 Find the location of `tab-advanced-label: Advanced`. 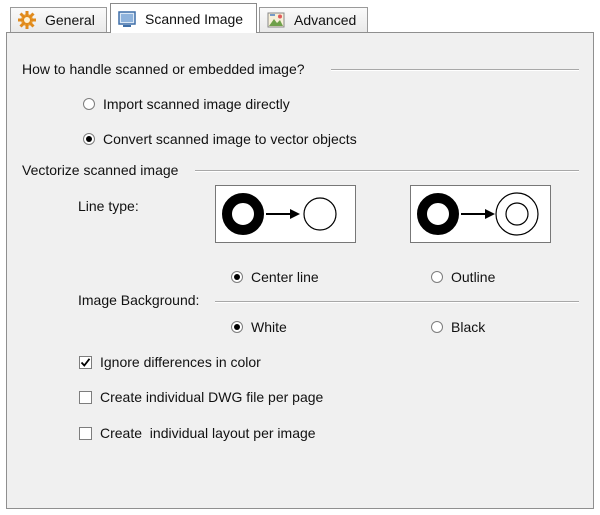

tab-advanced-label: Advanced is located at coordinates (325, 20).